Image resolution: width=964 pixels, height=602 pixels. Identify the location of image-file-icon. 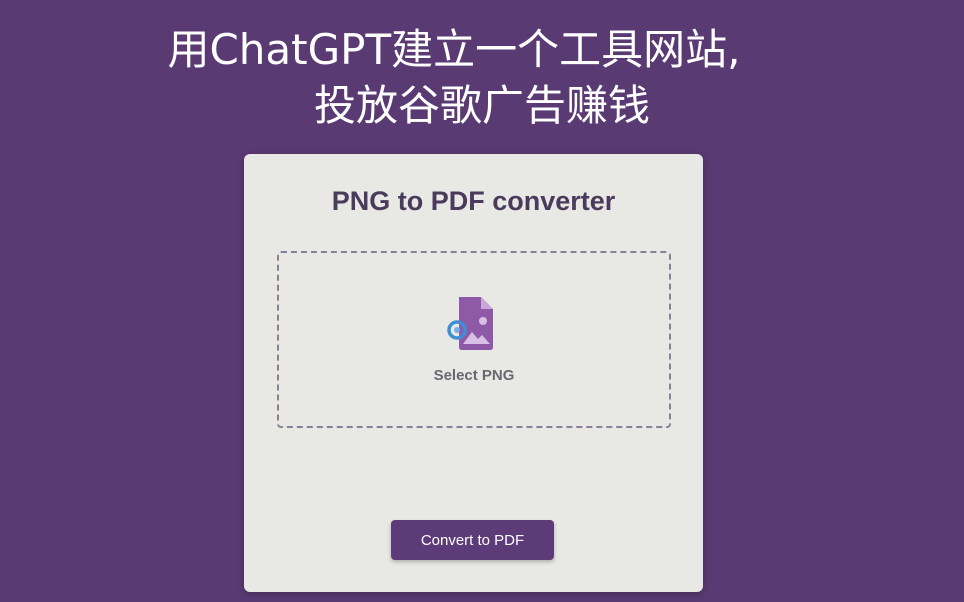
(470, 323).